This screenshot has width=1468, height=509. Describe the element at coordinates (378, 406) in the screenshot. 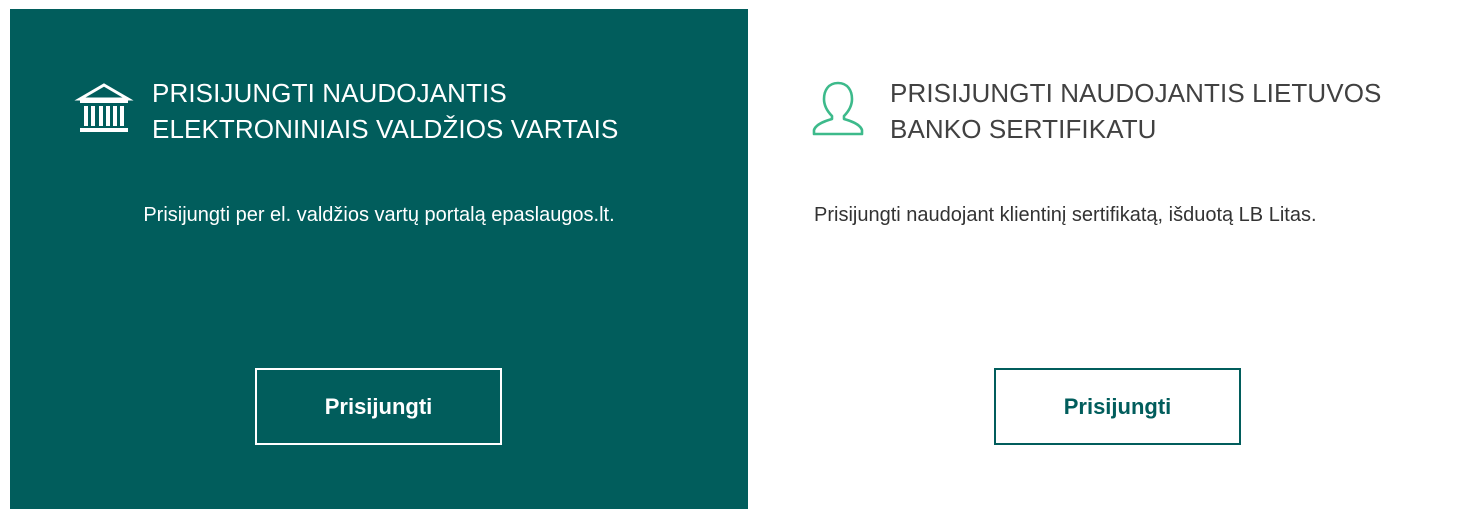

I see `egov-login-button: Prisijungti` at that location.